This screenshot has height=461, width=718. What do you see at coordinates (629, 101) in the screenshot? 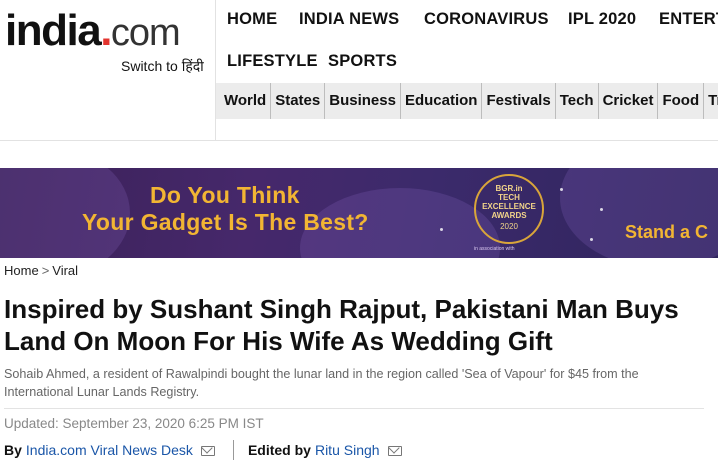
I see `subnav-cricket: Cricket` at bounding box center [629, 101].